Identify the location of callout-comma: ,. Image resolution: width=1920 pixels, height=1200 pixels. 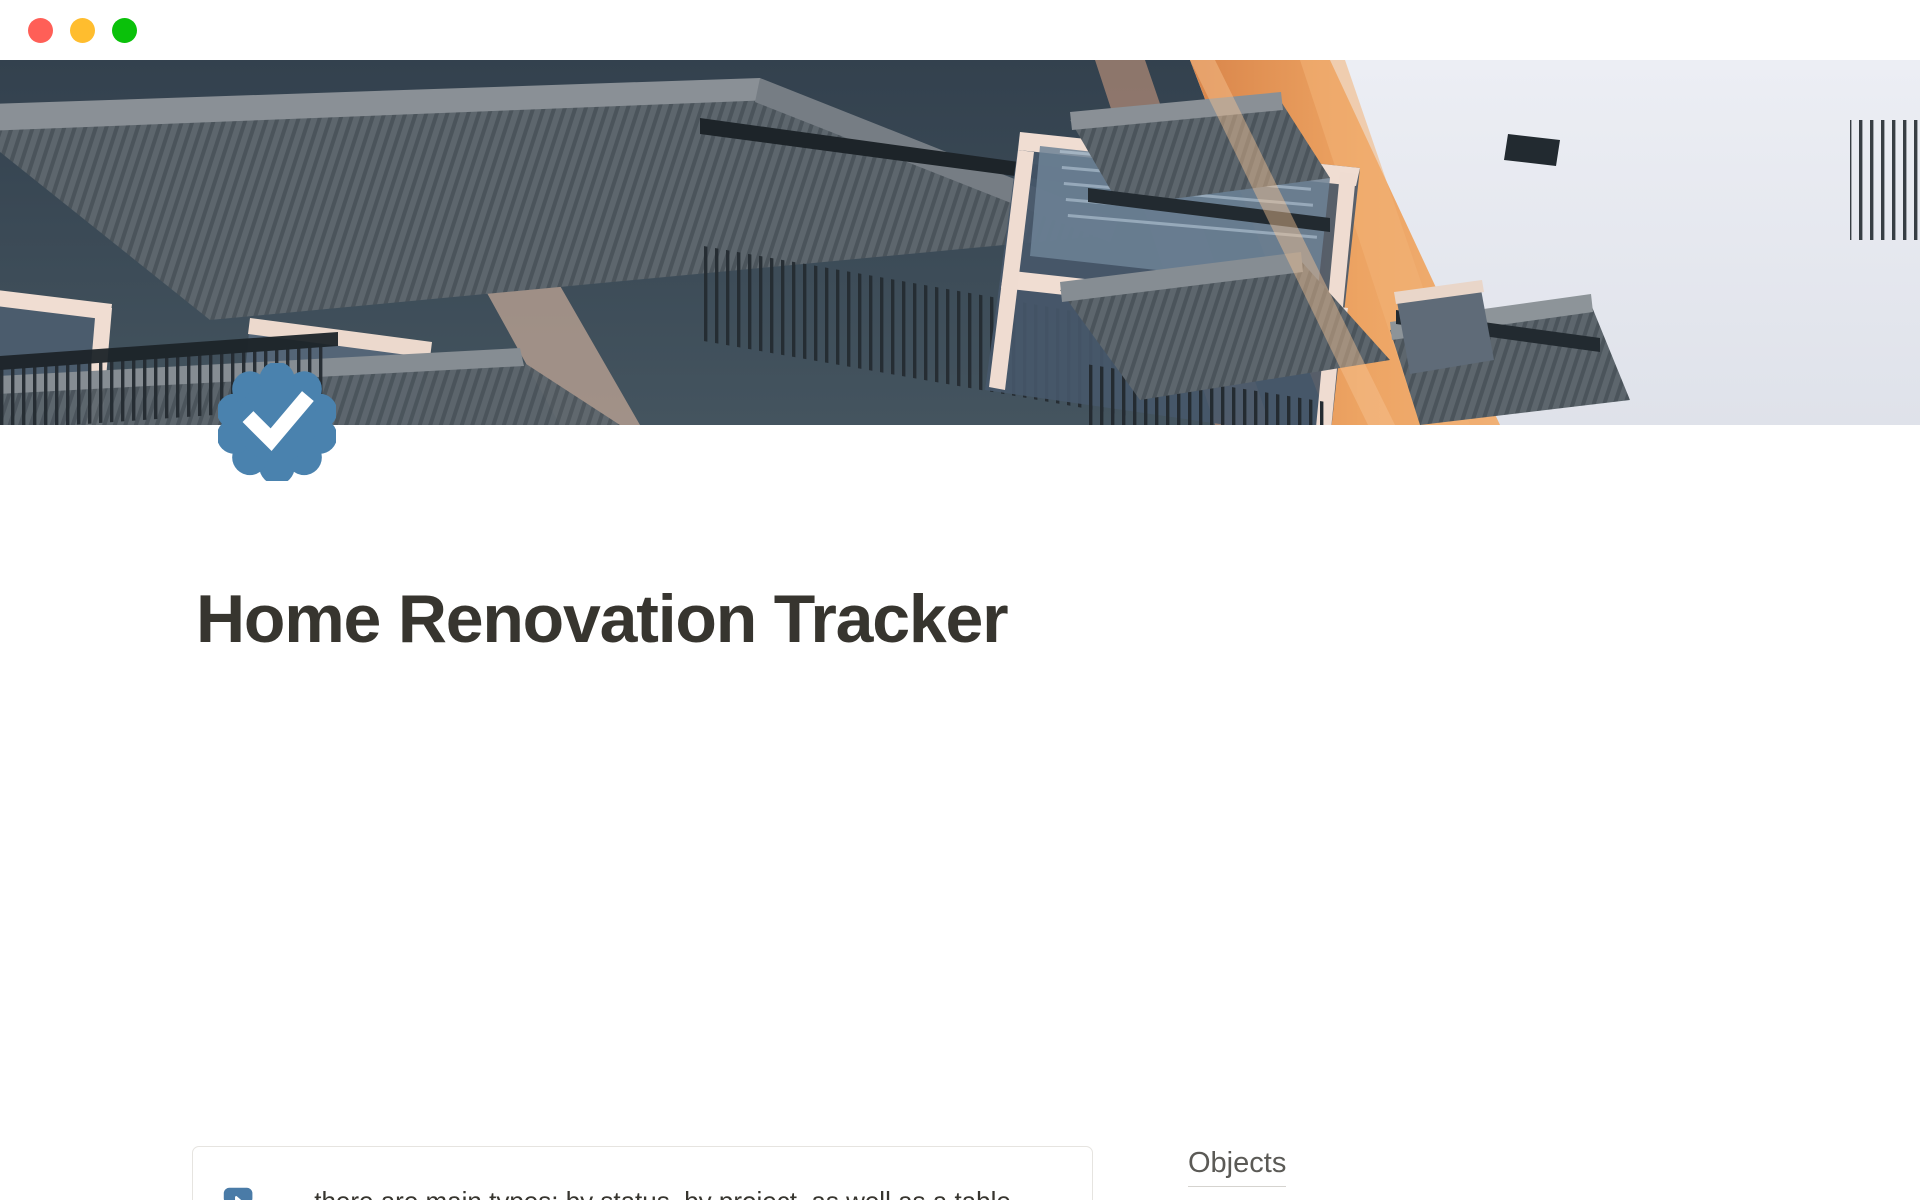
(677, 1193).